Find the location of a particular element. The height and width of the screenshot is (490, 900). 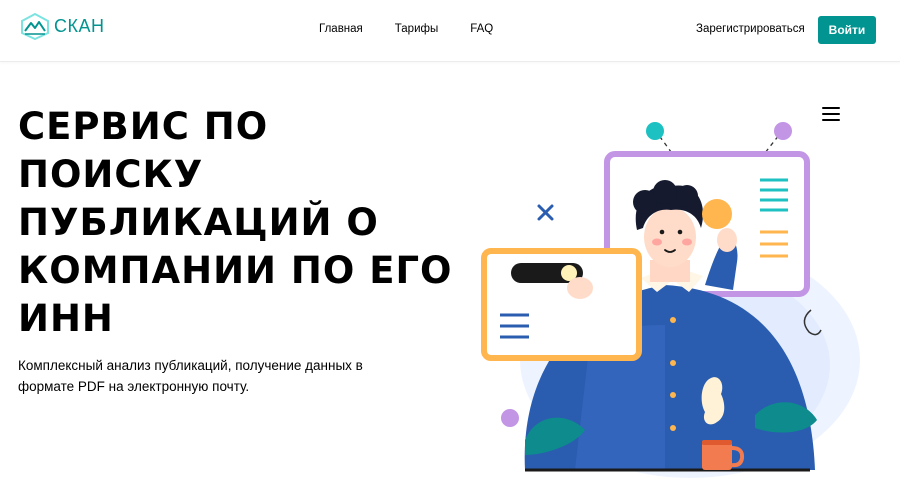

login-button: Войти is located at coordinates (847, 30).